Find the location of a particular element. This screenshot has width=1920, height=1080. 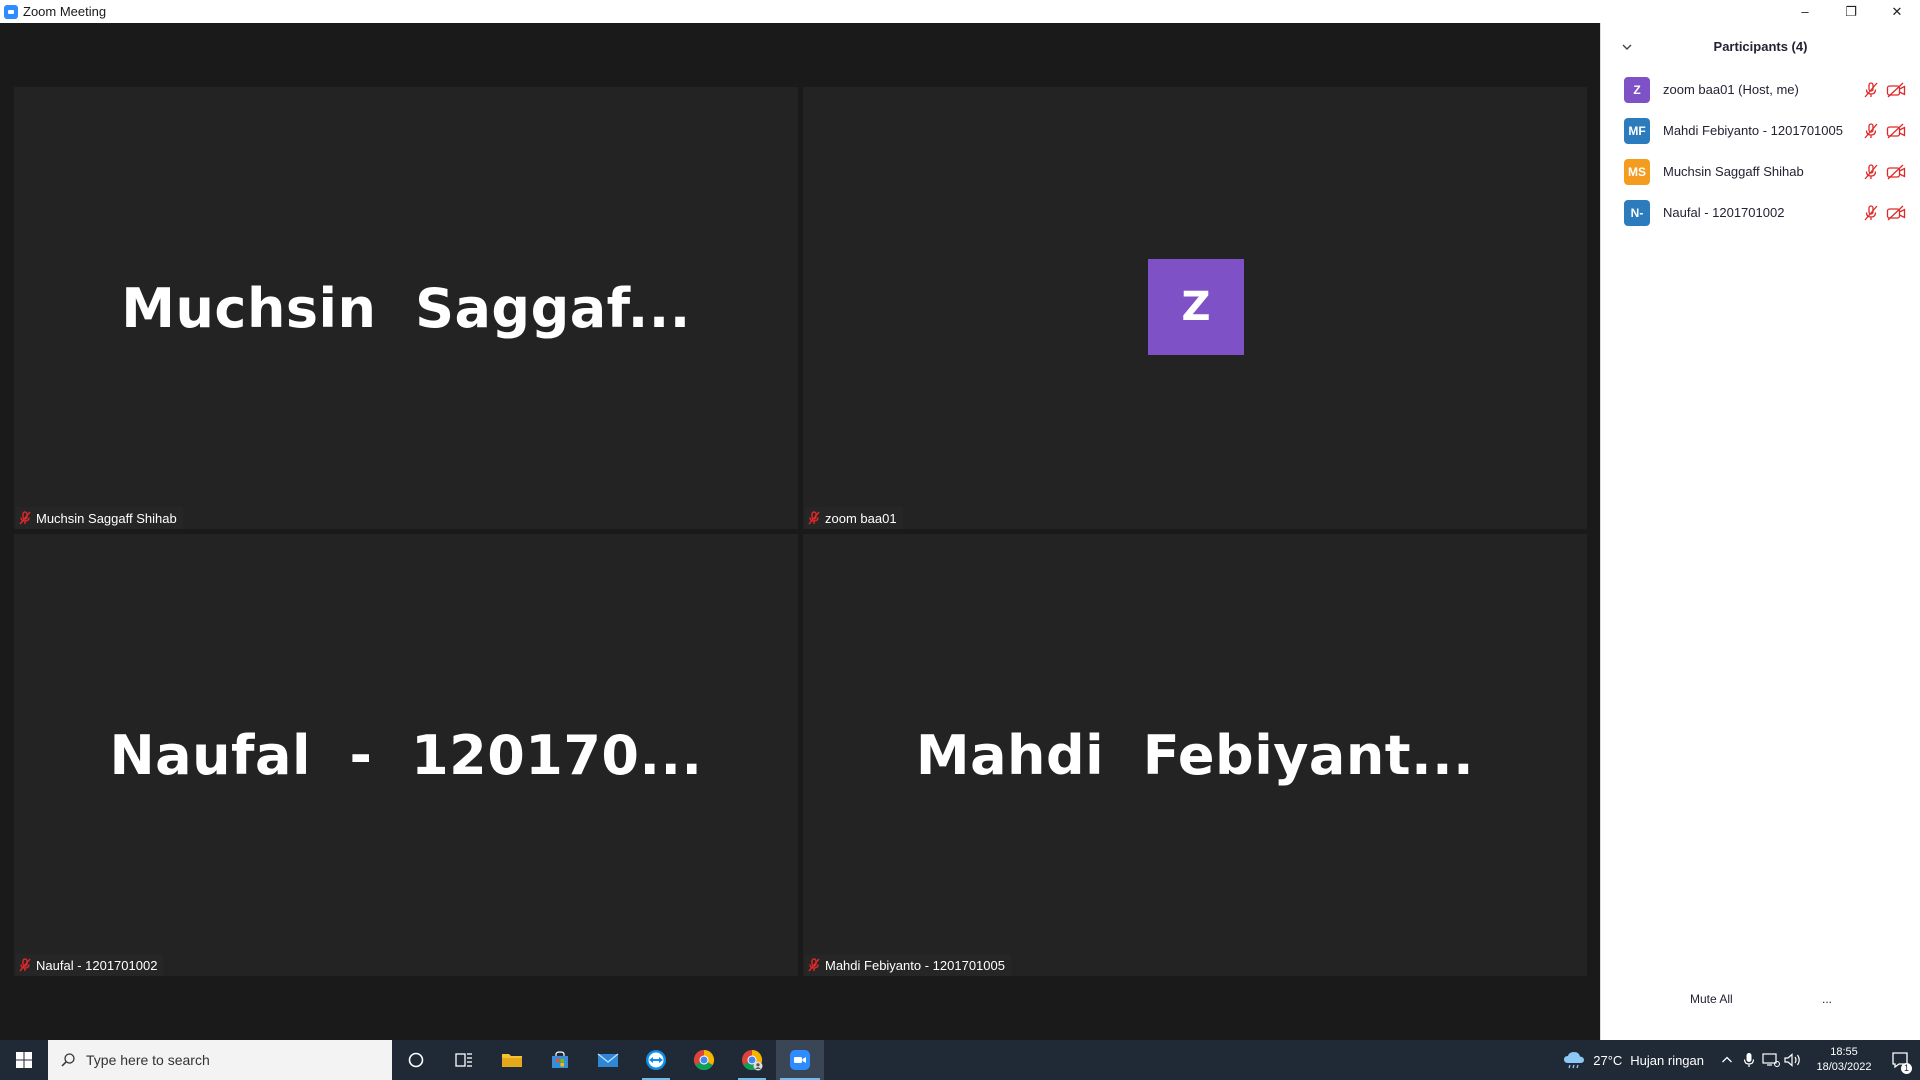

weather-description: Hujan ringan is located at coordinates (1667, 1060).